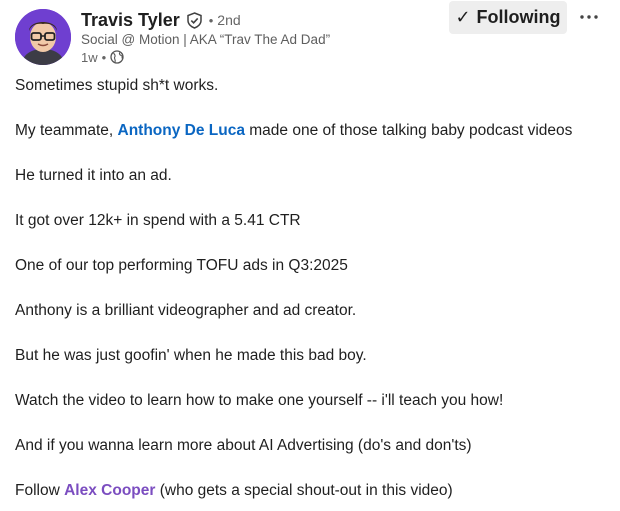 This screenshot has height=511, width=620. Describe the element at coordinates (206, 39) in the screenshot. I see `author-headline: Social @ Motion | AKA “Trav The Ad Dad”` at that location.